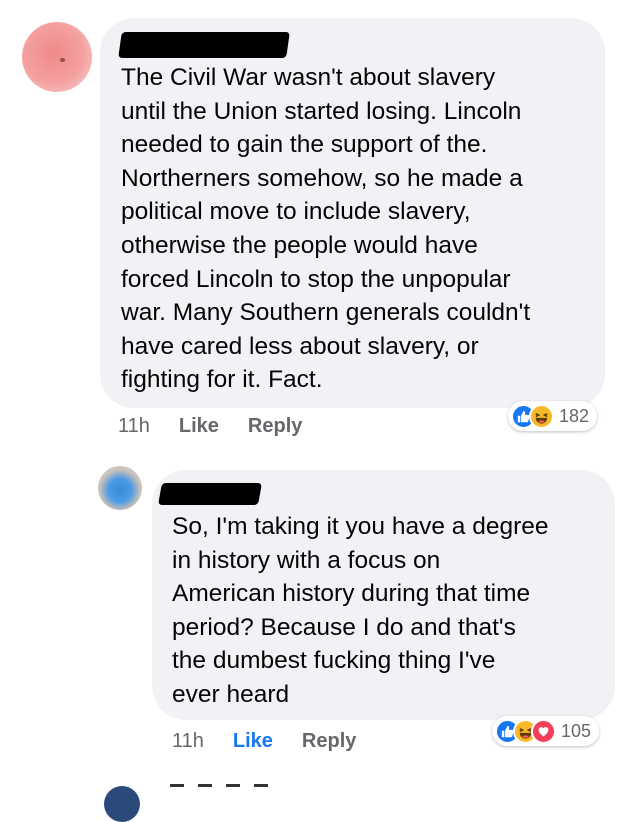 This screenshot has width=640, height=822. Describe the element at coordinates (230, 794) in the screenshot. I see `next-commenter-name-clipped` at that location.